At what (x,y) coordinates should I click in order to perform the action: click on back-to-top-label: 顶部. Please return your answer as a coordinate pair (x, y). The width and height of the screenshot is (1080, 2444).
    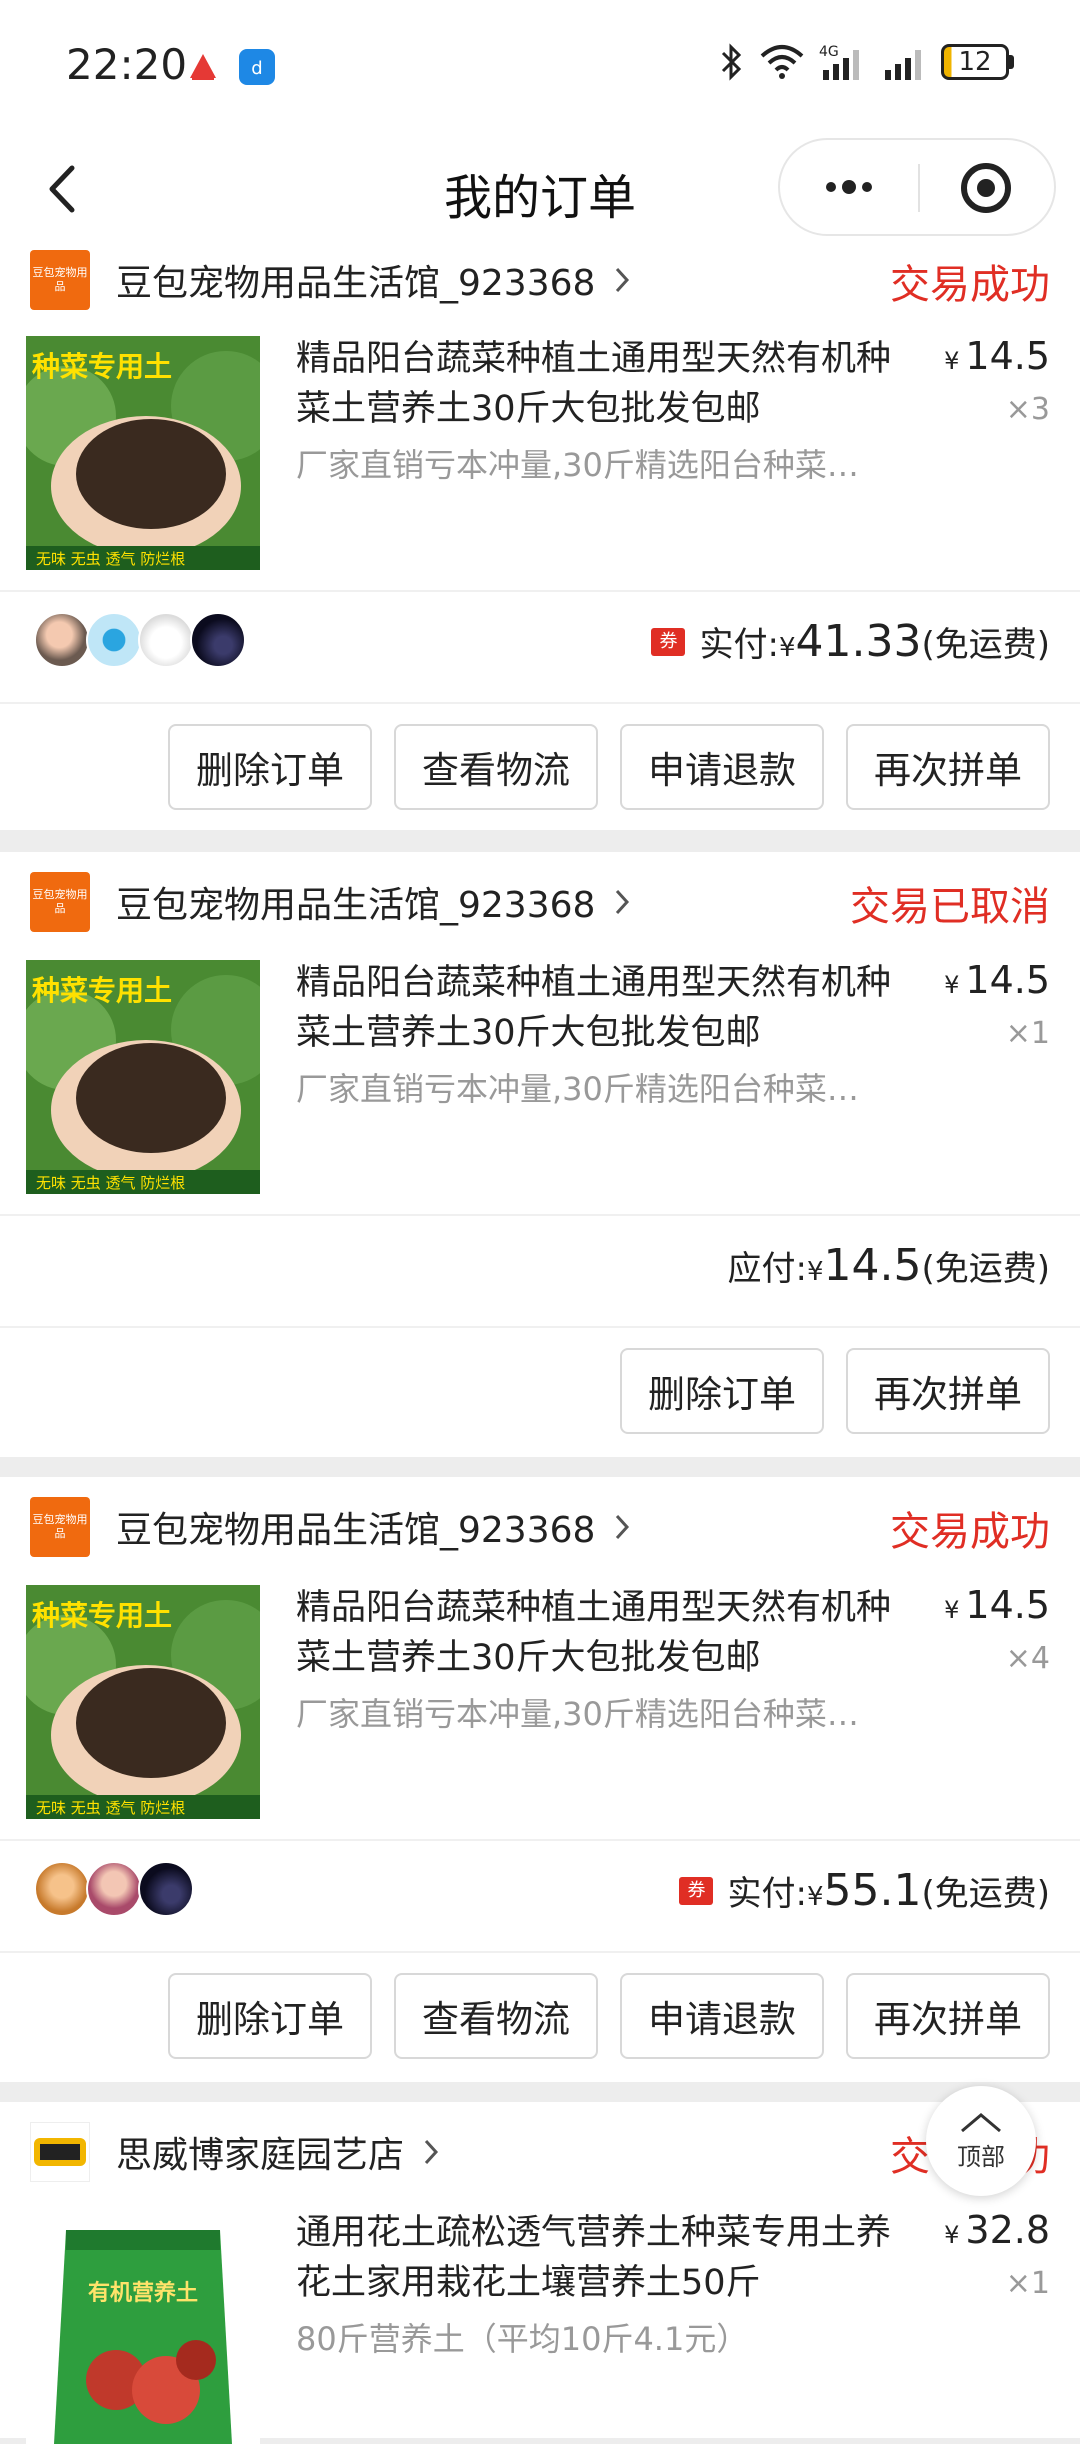
    Looking at the image, I should click on (981, 2156).